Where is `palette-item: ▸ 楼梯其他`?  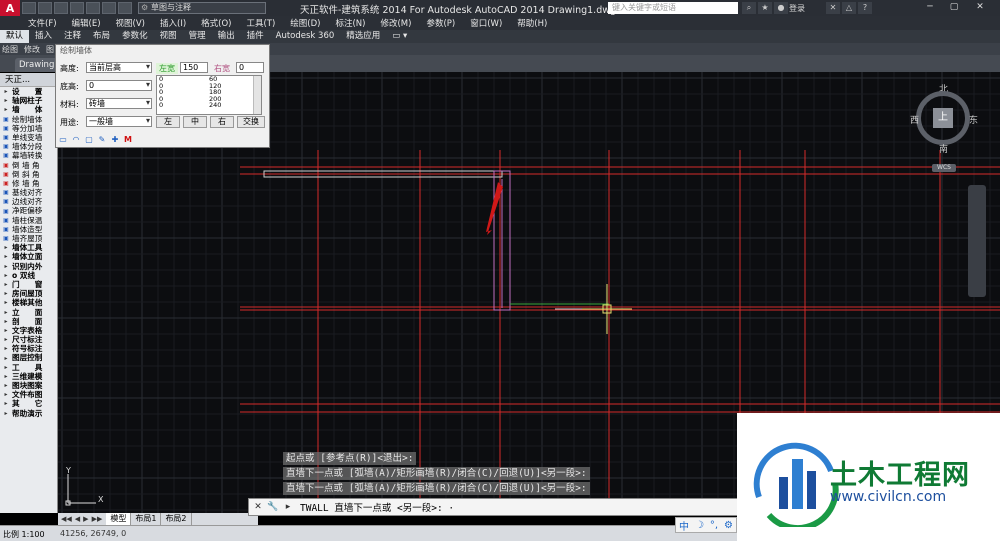 palette-item: ▸ 楼梯其他 is located at coordinates (28, 302).